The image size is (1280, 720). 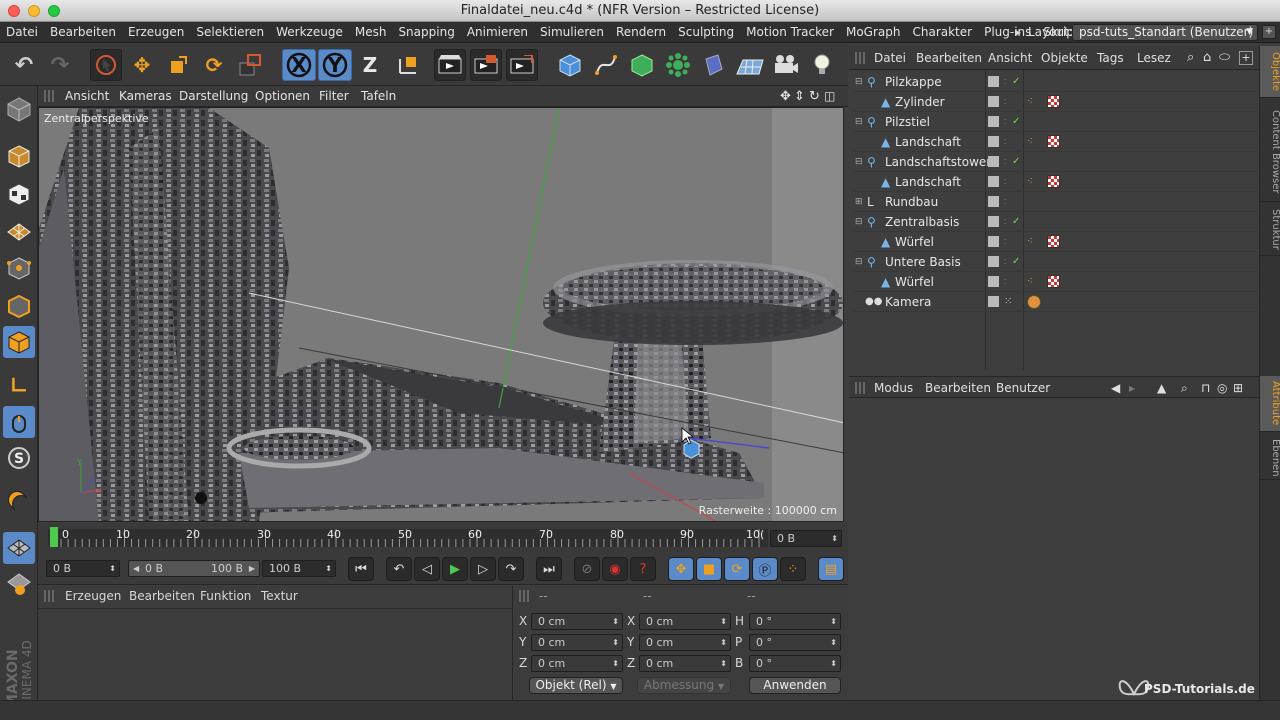 What do you see at coordinates (213, 96) in the screenshot?
I see `viewport-menu-darstellung: Darstellung` at bounding box center [213, 96].